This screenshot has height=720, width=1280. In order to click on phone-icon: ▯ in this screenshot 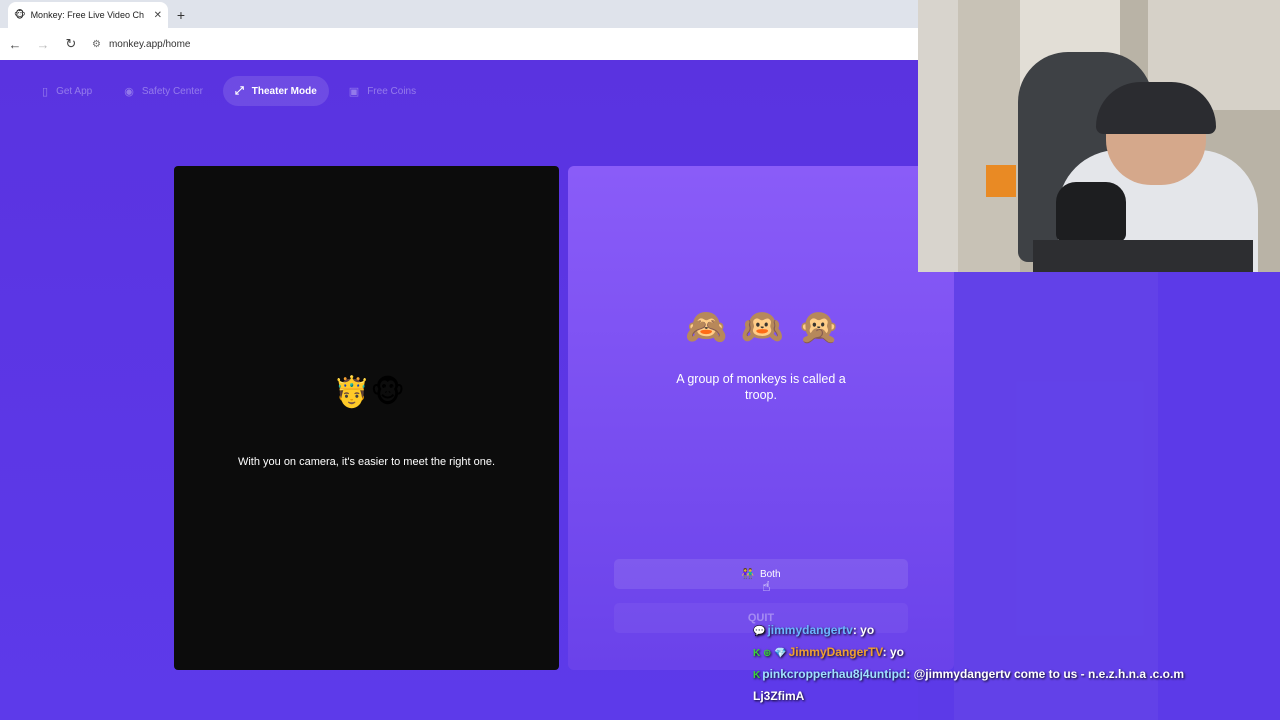, I will do `click(45, 91)`.